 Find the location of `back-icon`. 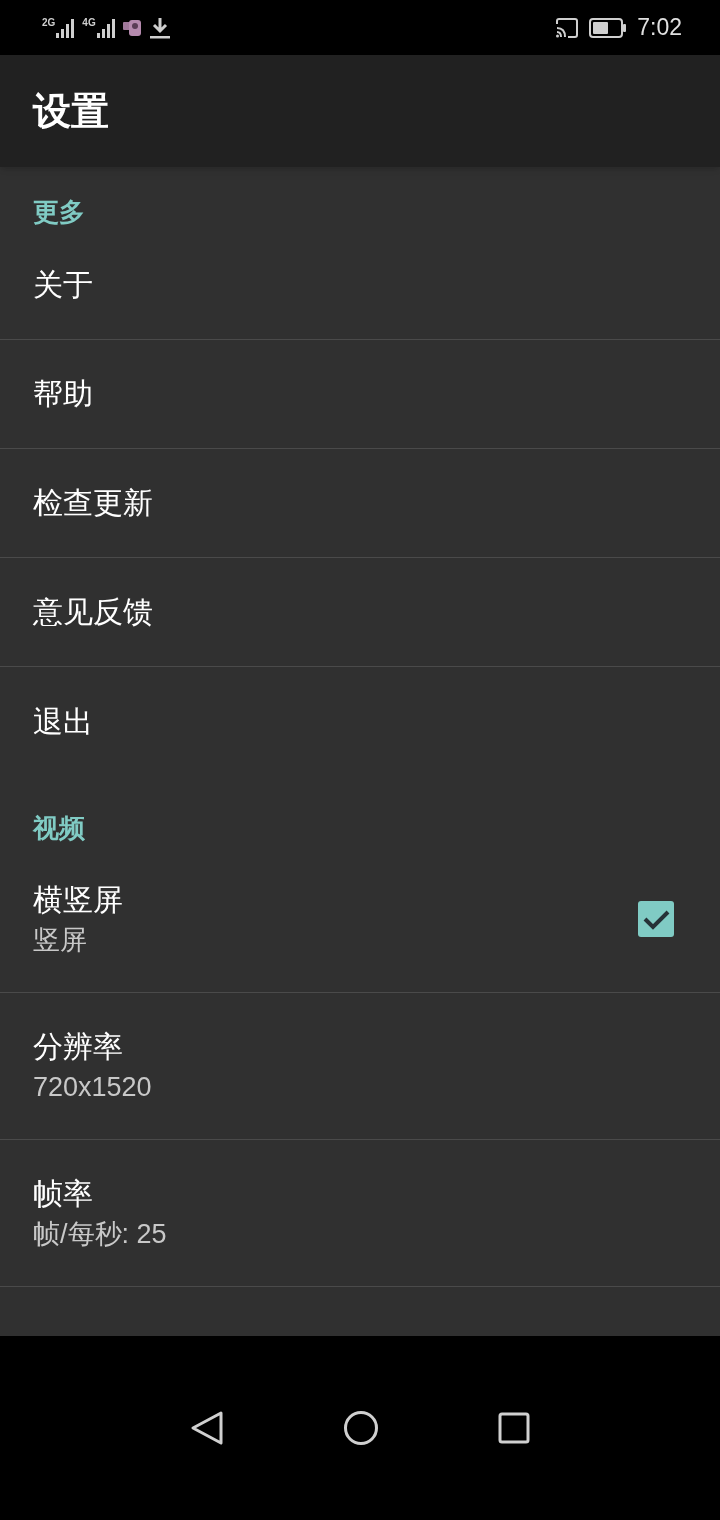

back-icon is located at coordinates (206, 1428).